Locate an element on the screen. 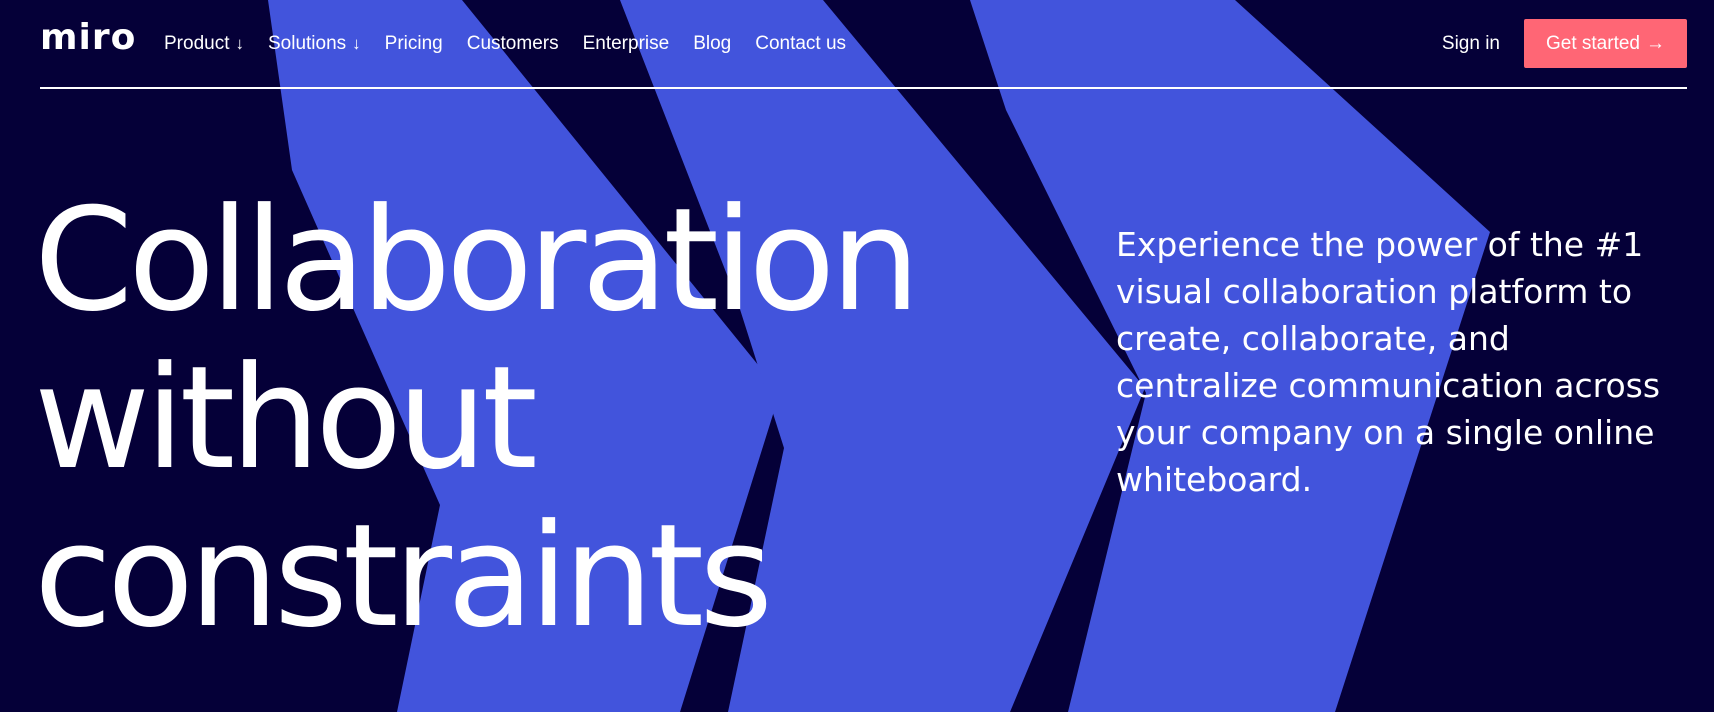 This screenshot has height=712, width=1714. nav-item-label: Blog is located at coordinates (712, 43).